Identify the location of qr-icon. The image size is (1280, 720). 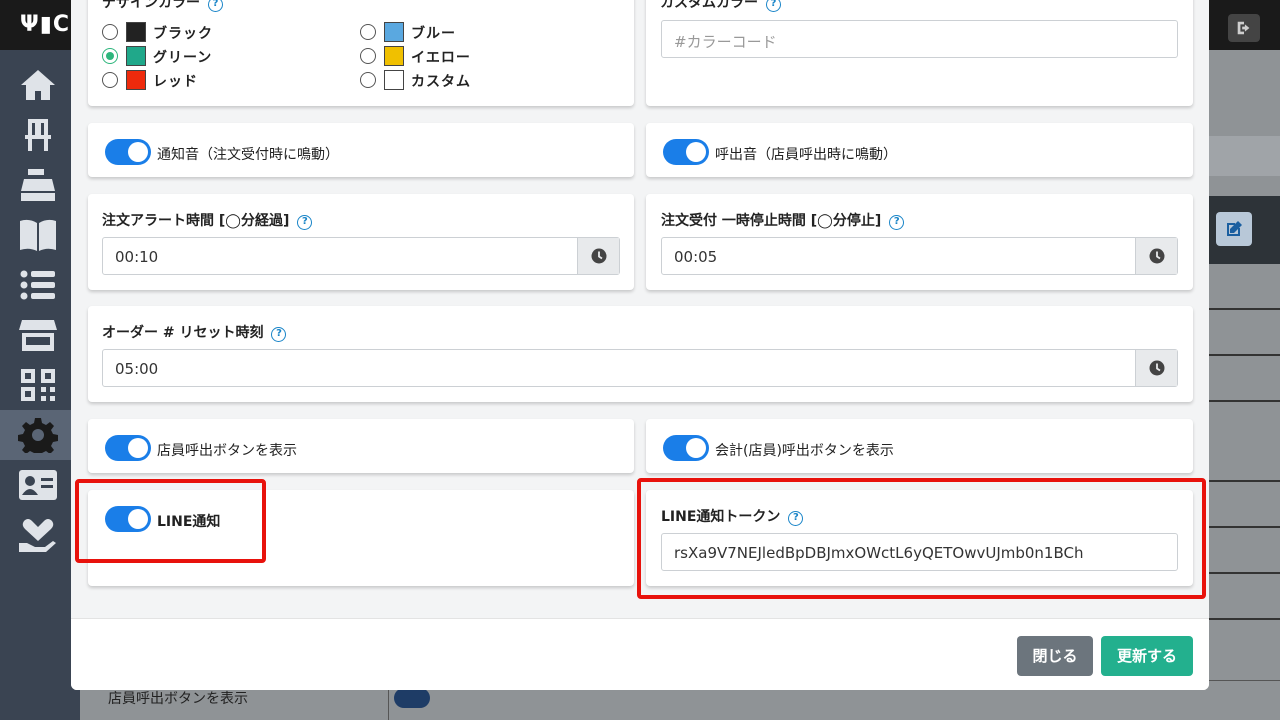
(38, 385).